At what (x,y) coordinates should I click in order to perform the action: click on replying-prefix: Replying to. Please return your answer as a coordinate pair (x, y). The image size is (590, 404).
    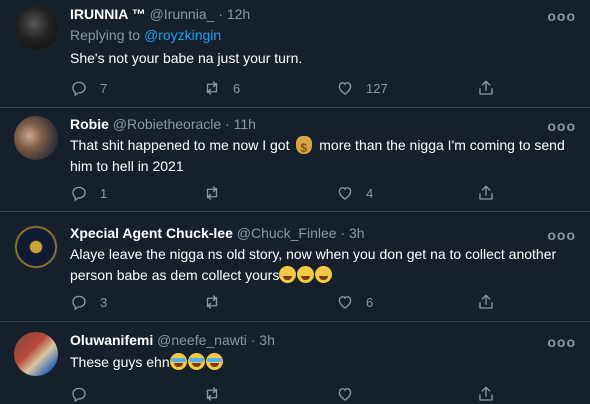
    Looking at the image, I should click on (107, 35).